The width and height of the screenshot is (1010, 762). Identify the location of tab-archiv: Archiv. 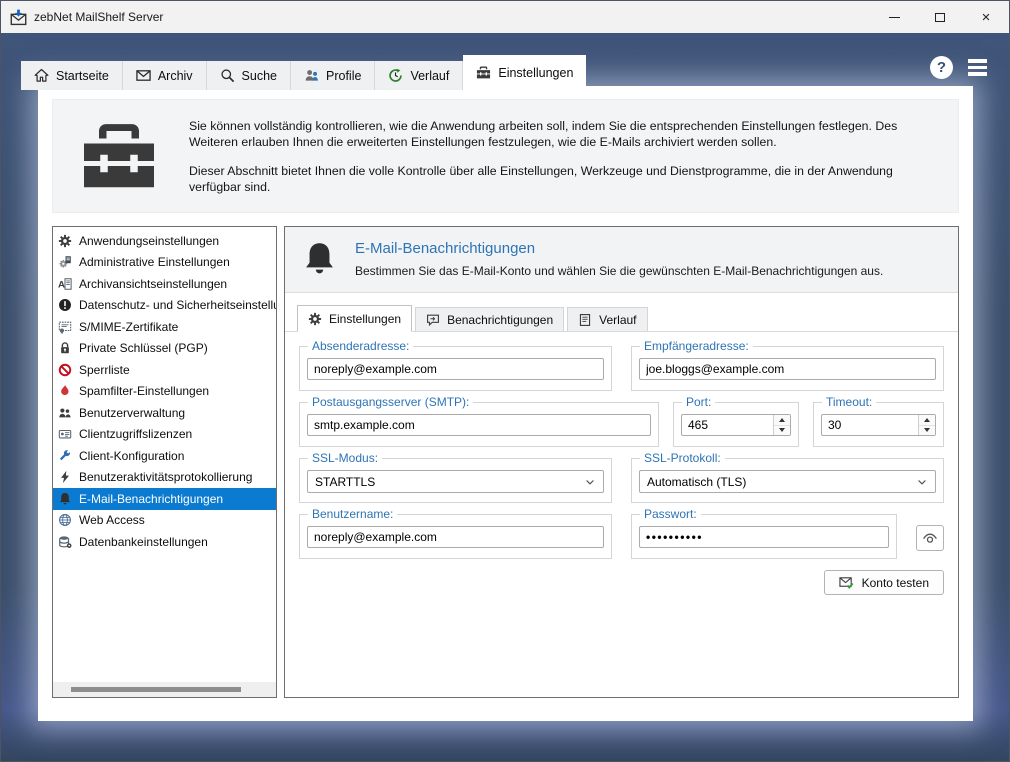
(164, 75).